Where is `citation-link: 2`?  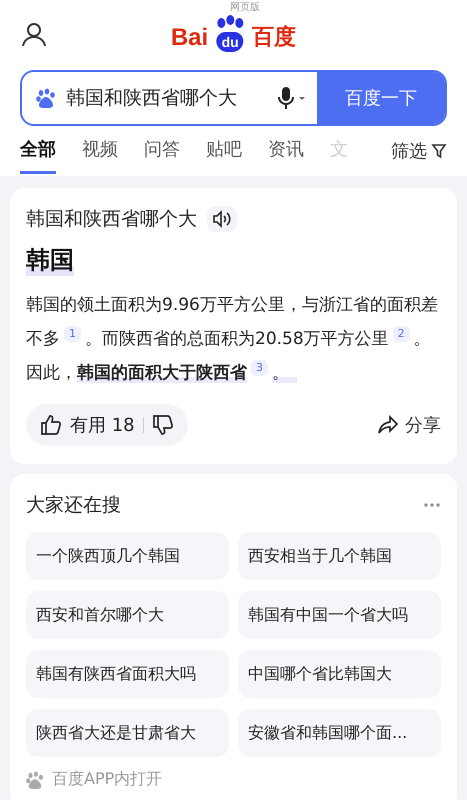 citation-link: 2 is located at coordinates (401, 334).